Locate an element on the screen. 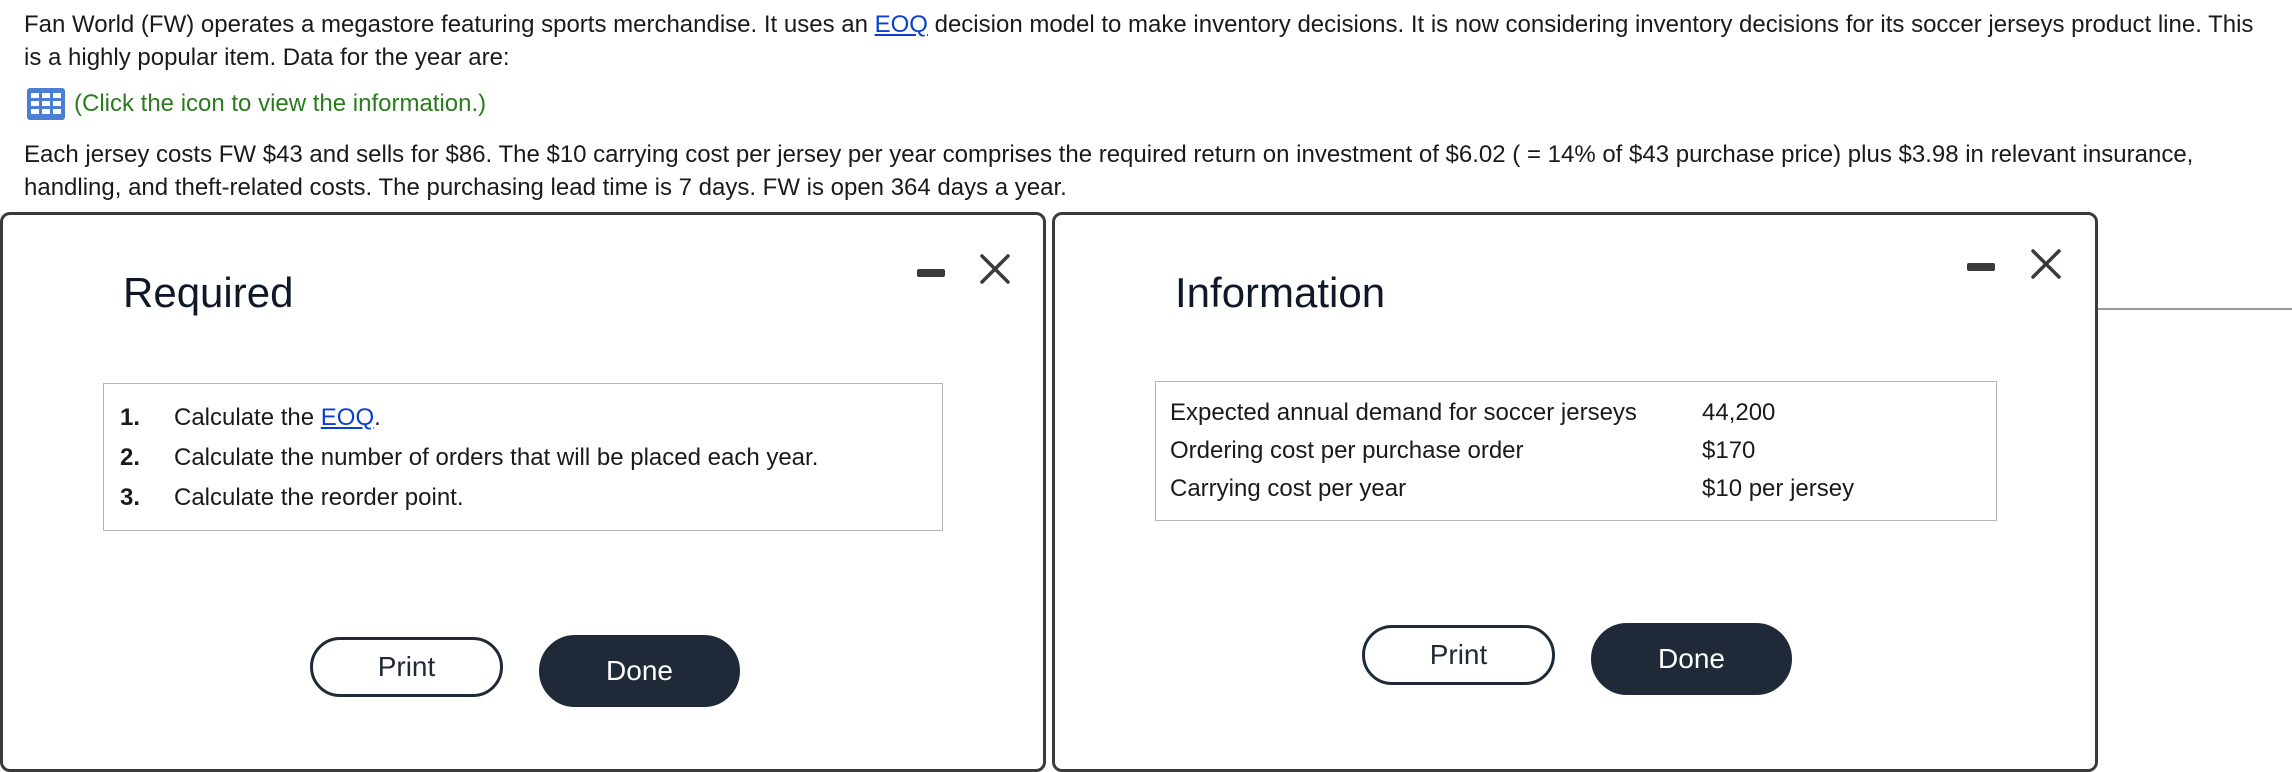 The image size is (2292, 772). background-divider is located at coordinates (2194, 309).